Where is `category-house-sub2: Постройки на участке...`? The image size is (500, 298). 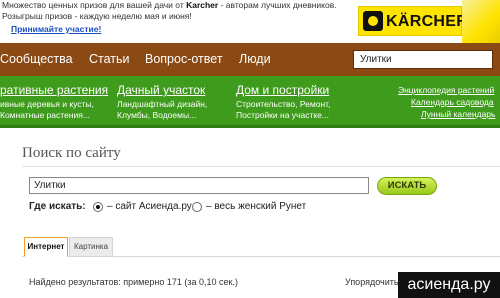
category-house-sub2: Постройки на участке... is located at coordinates (282, 115).